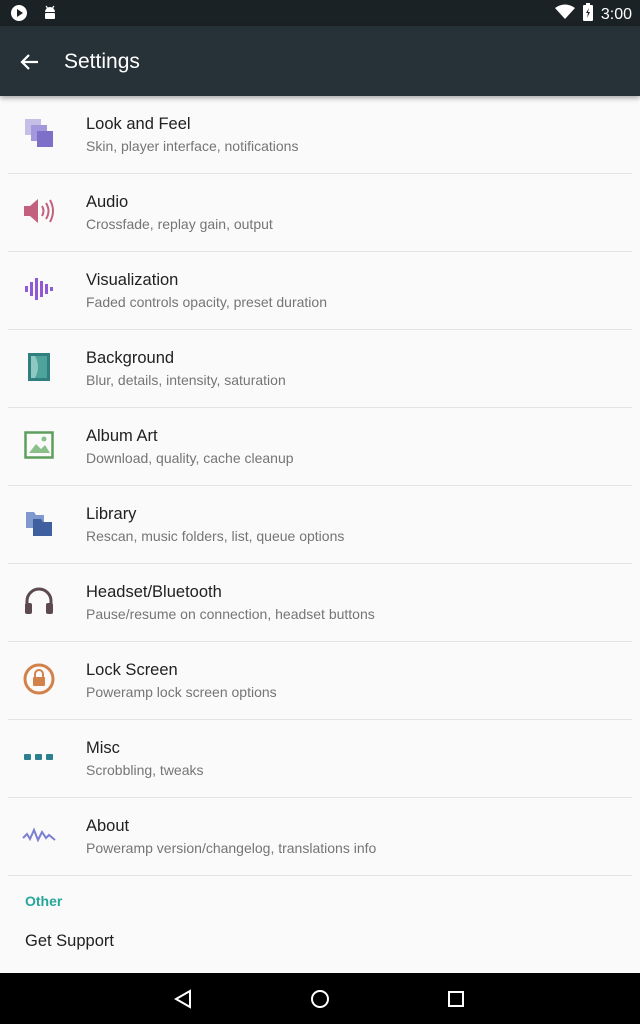  I want to click on lock-icon, so click(39, 679).